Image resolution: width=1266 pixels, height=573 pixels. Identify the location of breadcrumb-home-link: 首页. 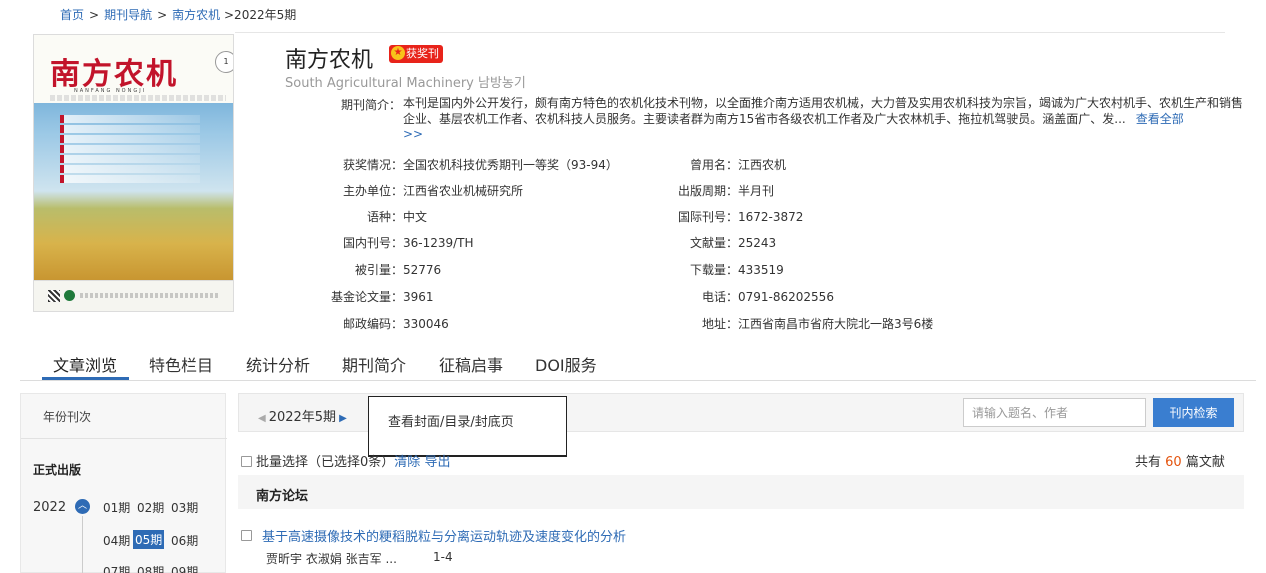
(72, 15).